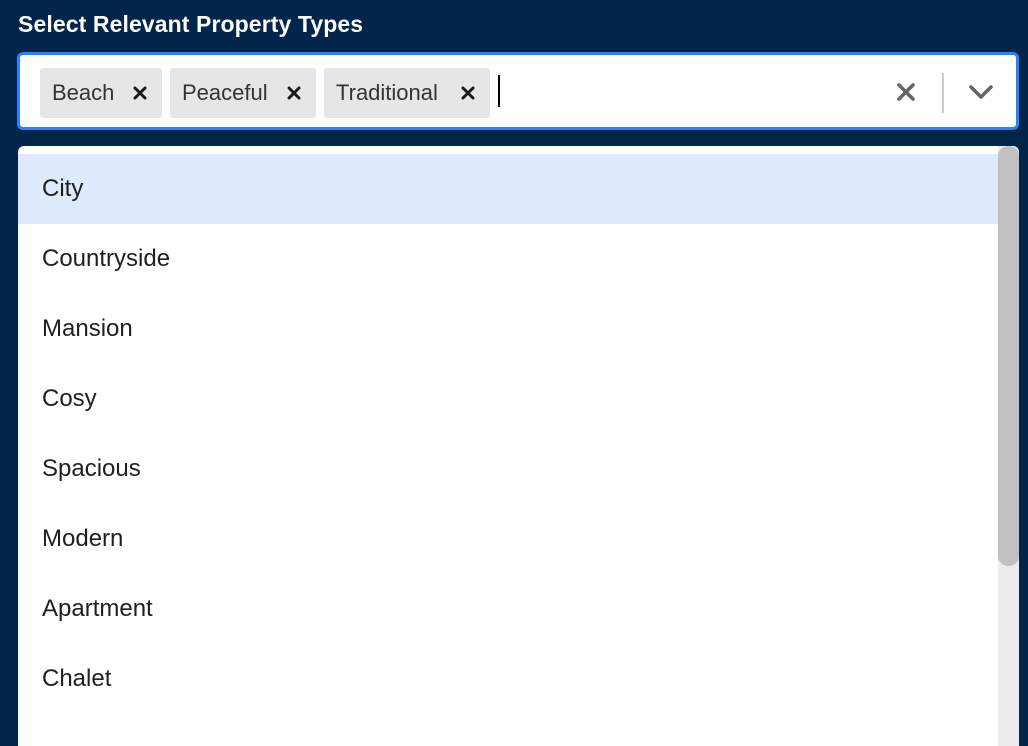  I want to click on chip-label: Traditional, so click(387, 92).